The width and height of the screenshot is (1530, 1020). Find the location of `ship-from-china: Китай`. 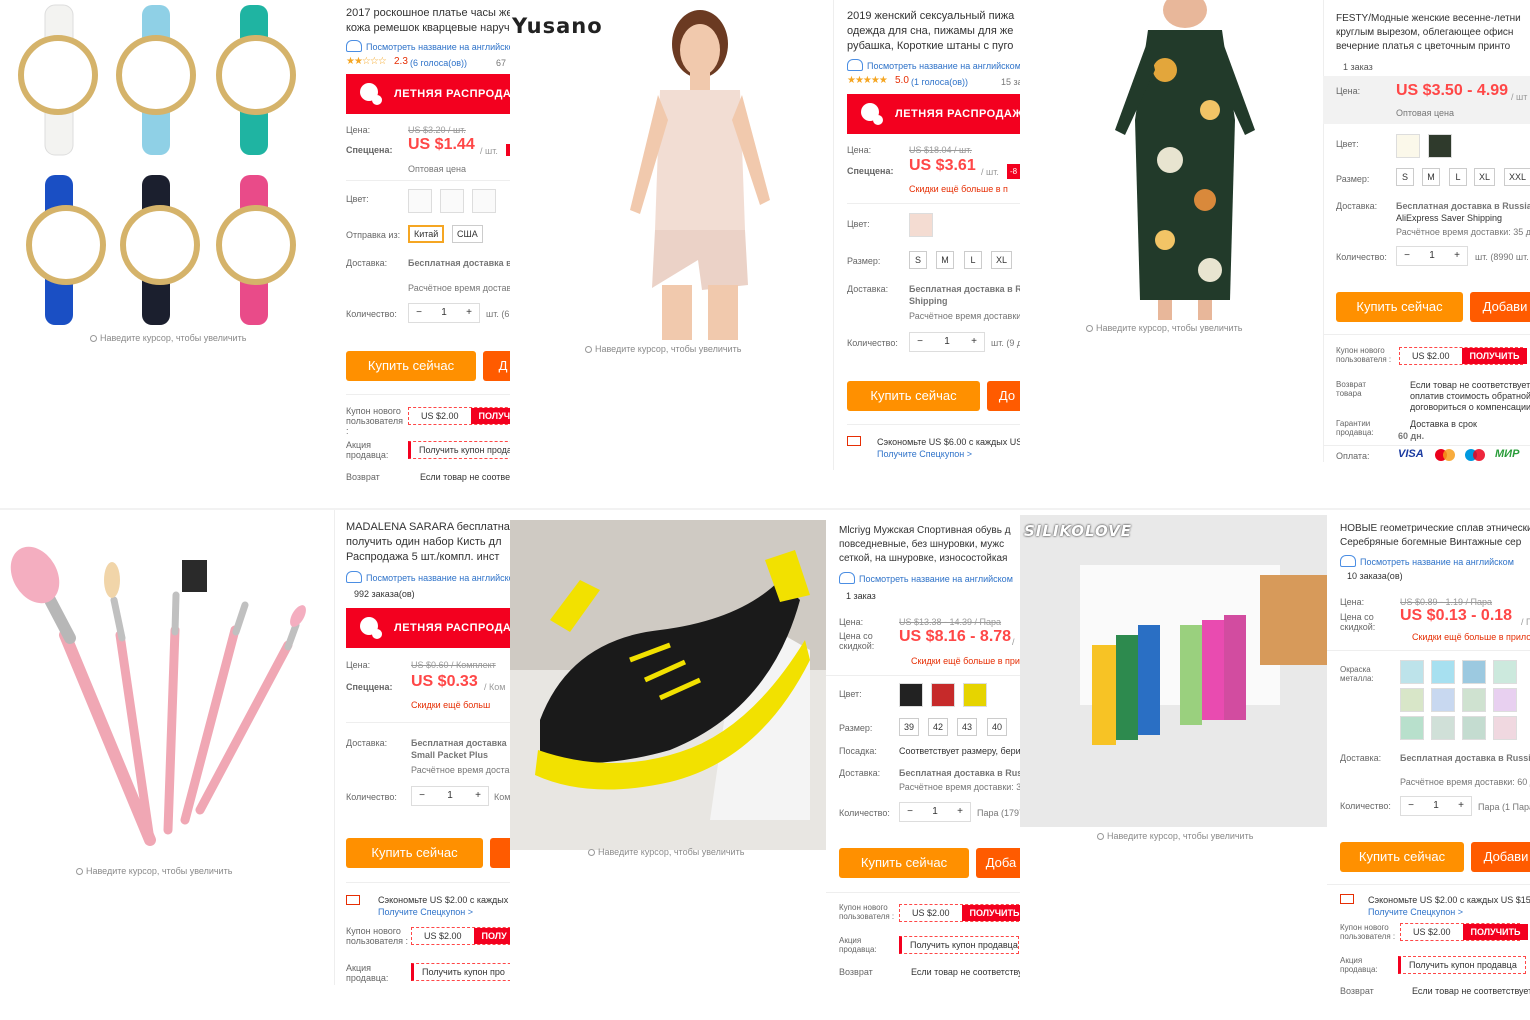

ship-from-china: Китай is located at coordinates (426, 234).